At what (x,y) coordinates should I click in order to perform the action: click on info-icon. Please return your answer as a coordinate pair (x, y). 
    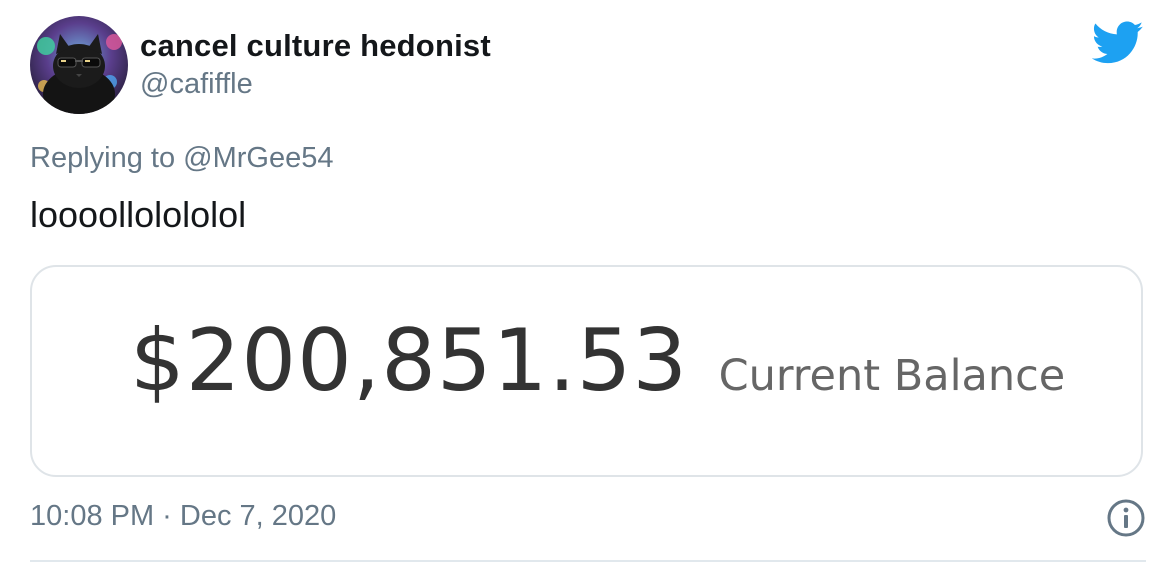
    Looking at the image, I should click on (1126, 518).